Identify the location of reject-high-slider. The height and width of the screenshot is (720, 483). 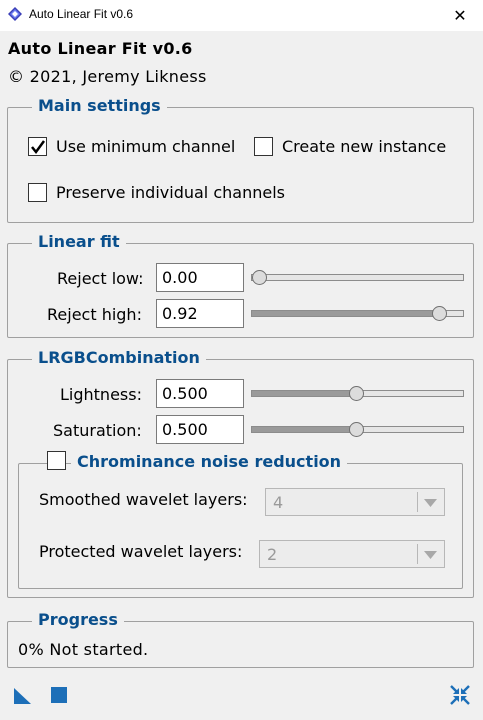
(357, 313).